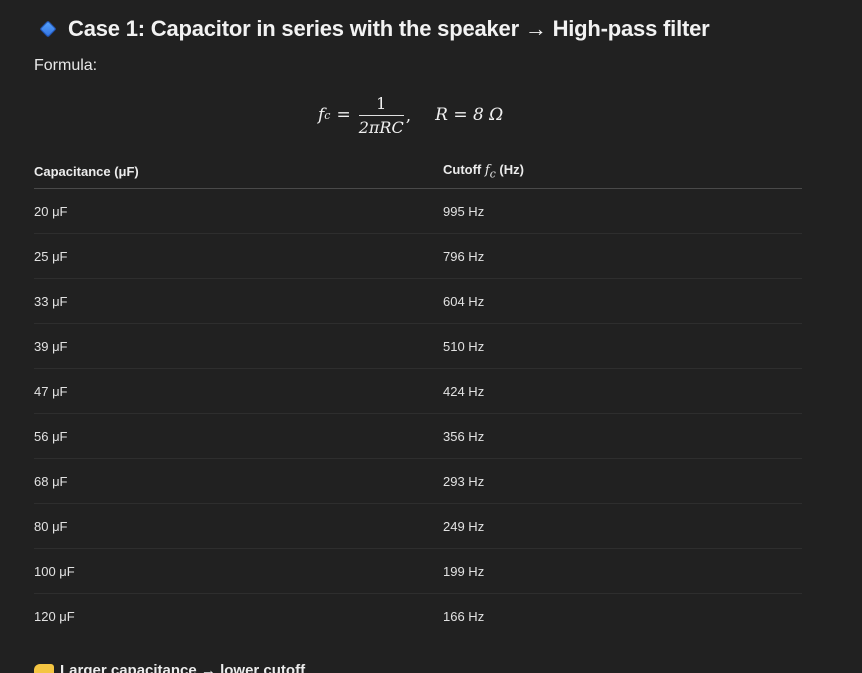  Describe the element at coordinates (622, 481) in the screenshot. I see `cell-cutoff: 293 Hz` at that location.